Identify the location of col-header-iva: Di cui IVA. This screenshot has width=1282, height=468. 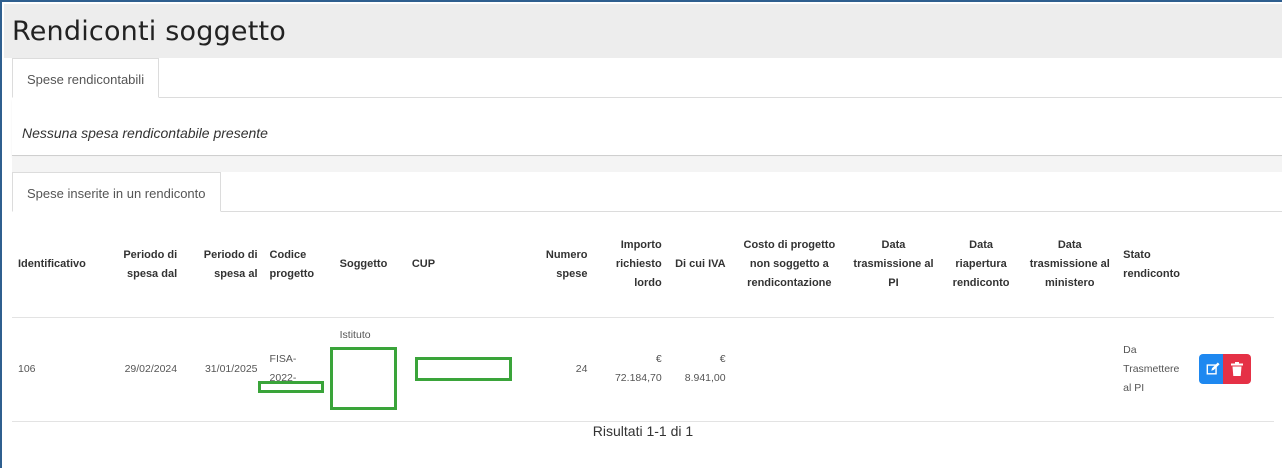
(699, 265).